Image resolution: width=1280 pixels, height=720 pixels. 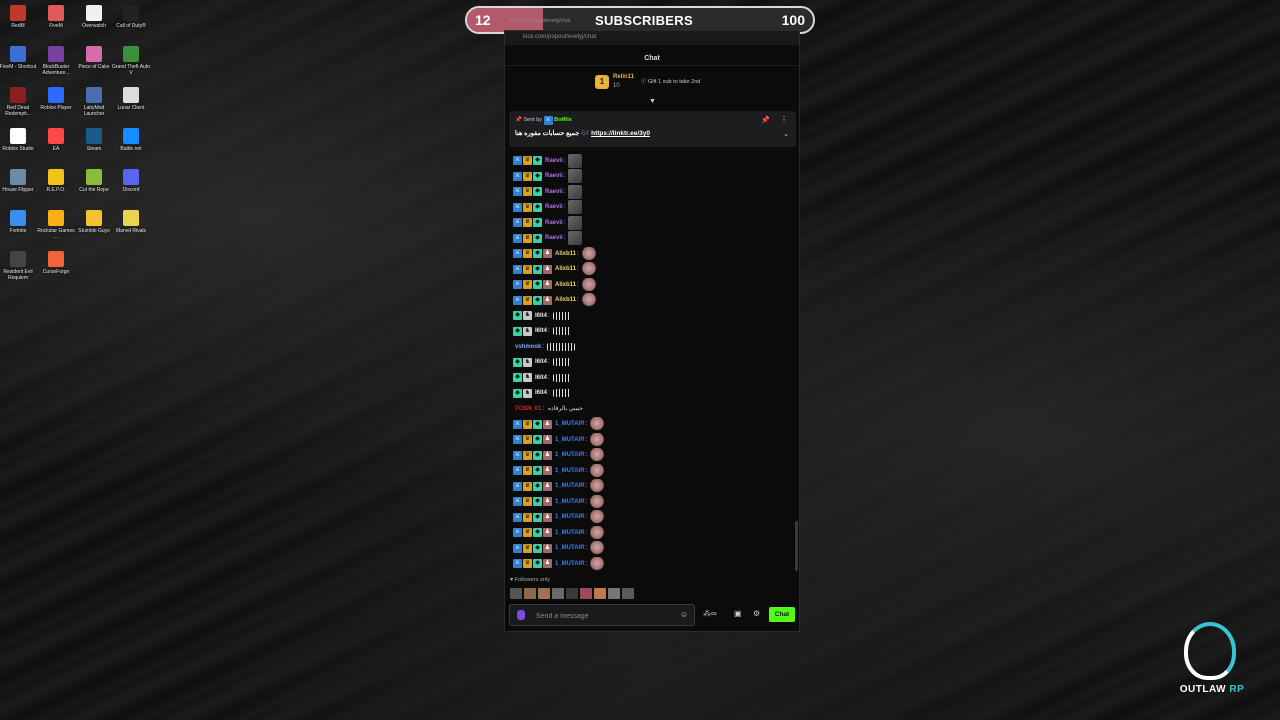 What do you see at coordinates (710, 613) in the screenshot?
I see `users-icon: ⁂∞` at bounding box center [710, 613].